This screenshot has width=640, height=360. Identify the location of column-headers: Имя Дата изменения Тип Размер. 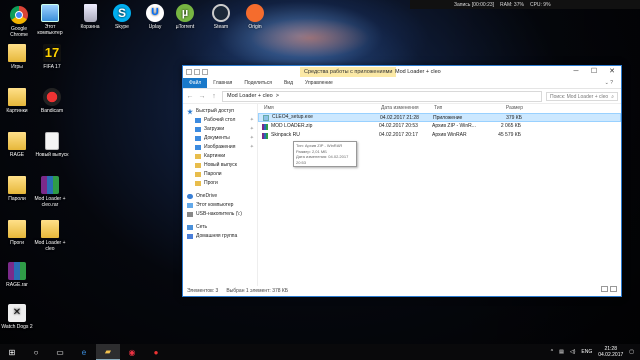
(439, 108).